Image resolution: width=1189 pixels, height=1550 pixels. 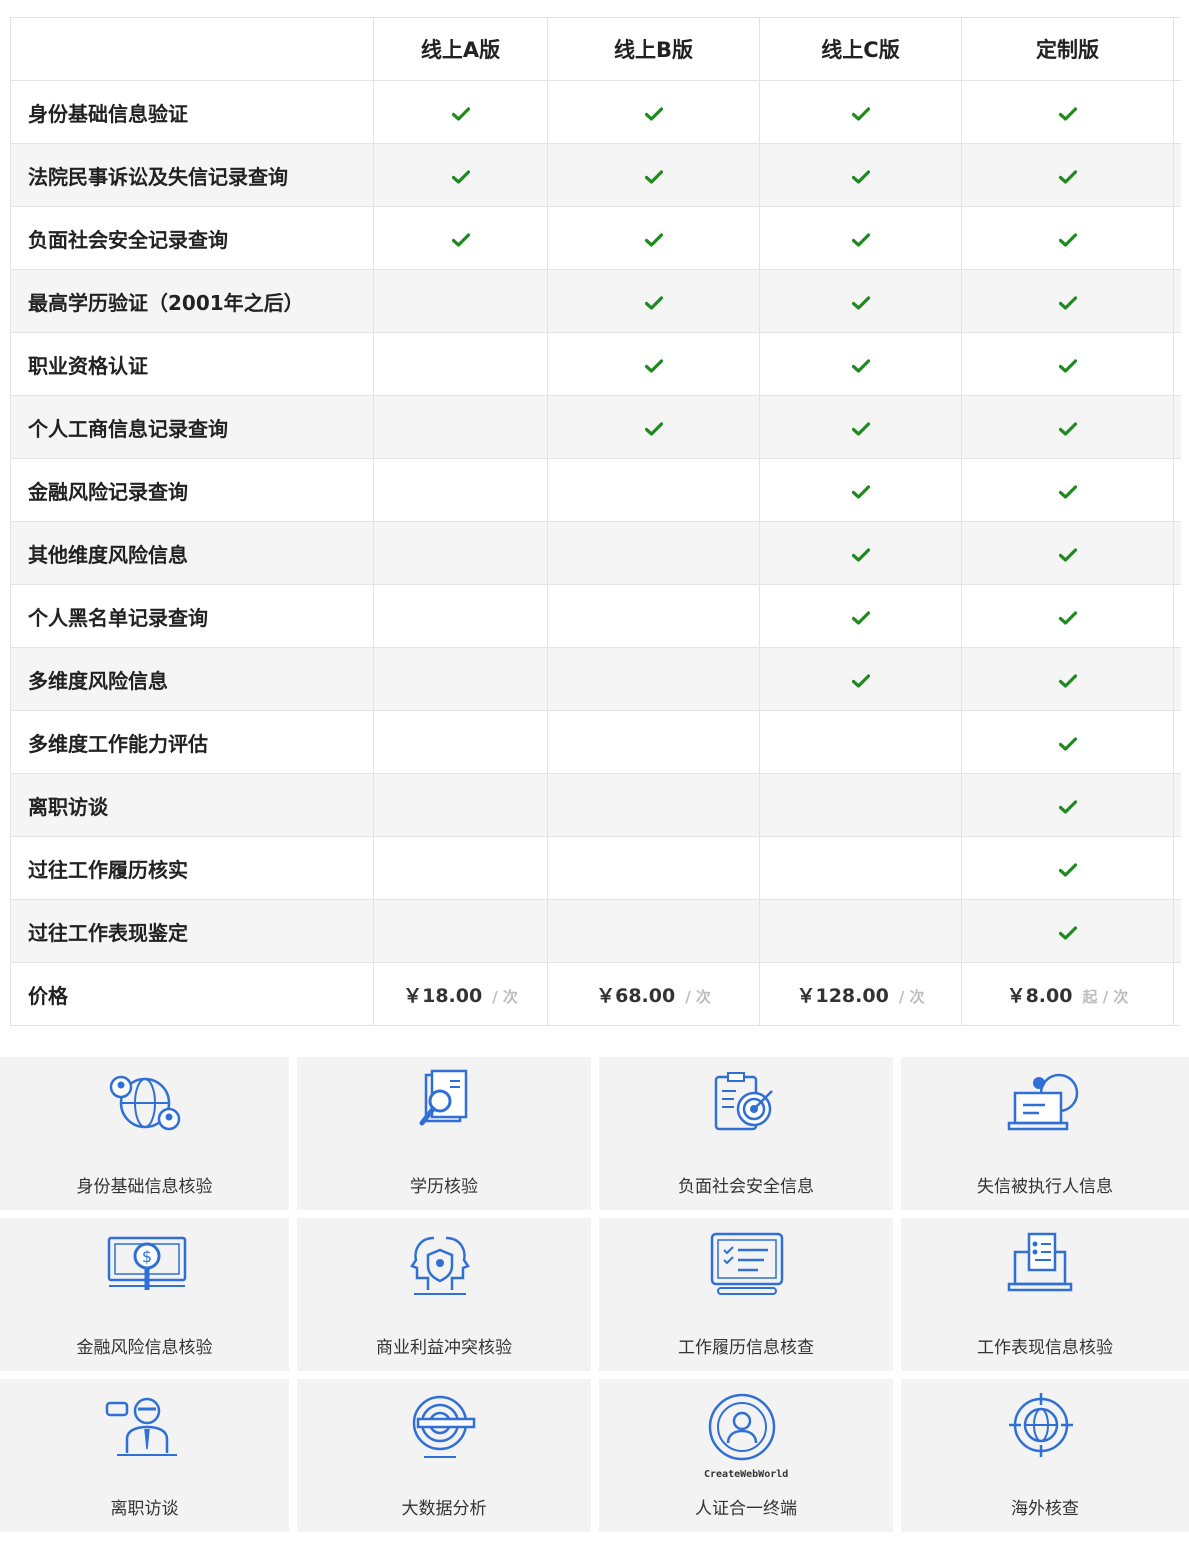 What do you see at coordinates (595, 364) in the screenshot?
I see `table-row: 职业资格认证` at bounding box center [595, 364].